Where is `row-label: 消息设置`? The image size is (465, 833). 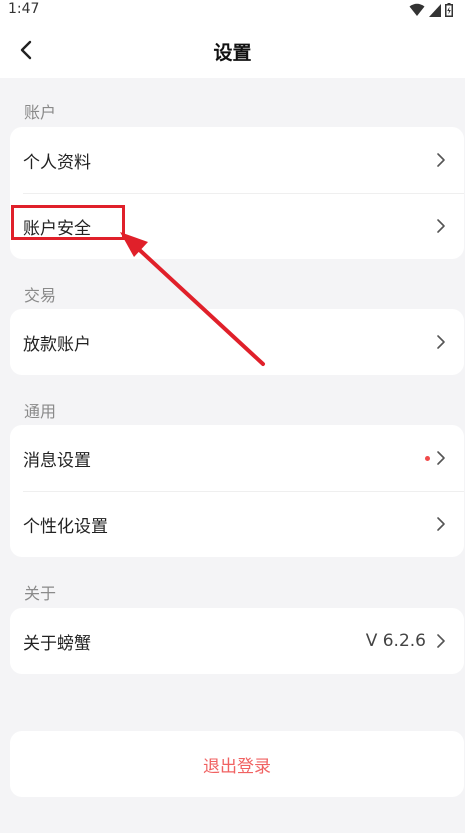 row-label: 消息设置 is located at coordinates (57, 460).